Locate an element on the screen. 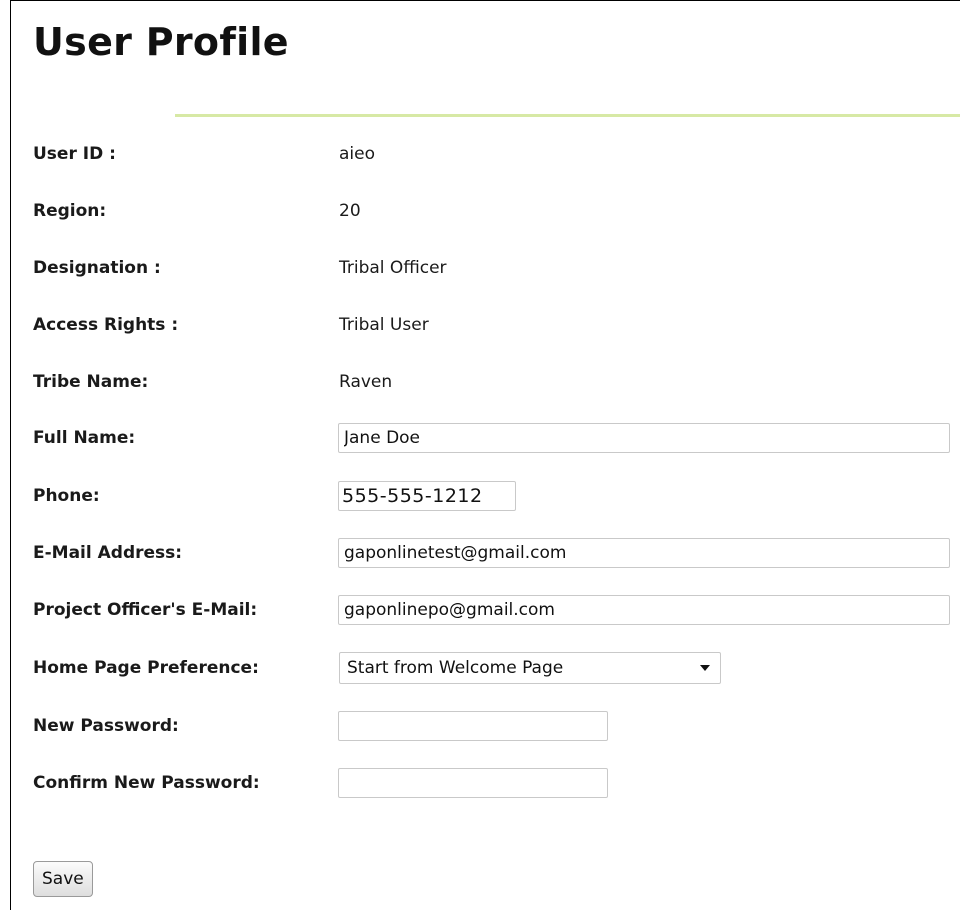 The image size is (960, 910). phone-input is located at coordinates (427, 496).